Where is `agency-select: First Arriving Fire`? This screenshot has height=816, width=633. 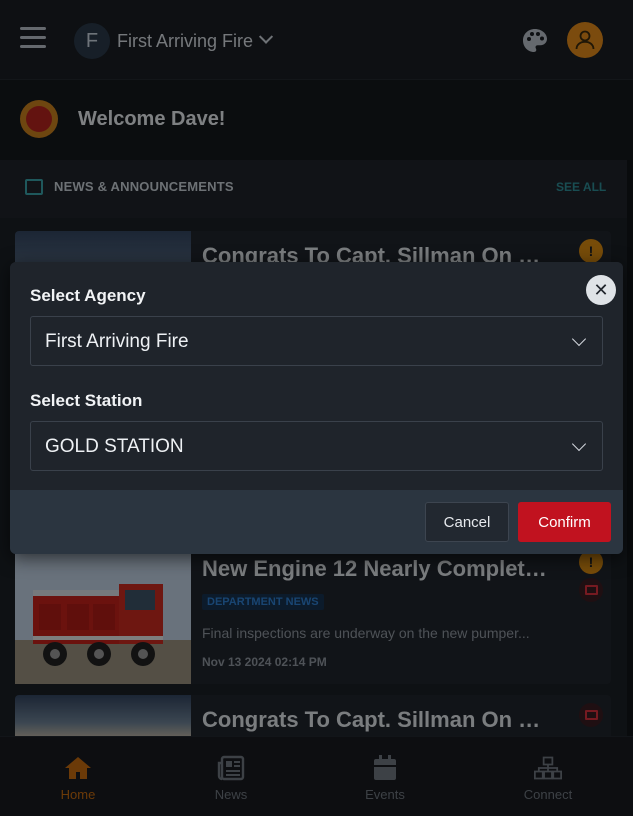
agency-select: First Arriving Fire is located at coordinates (316, 341).